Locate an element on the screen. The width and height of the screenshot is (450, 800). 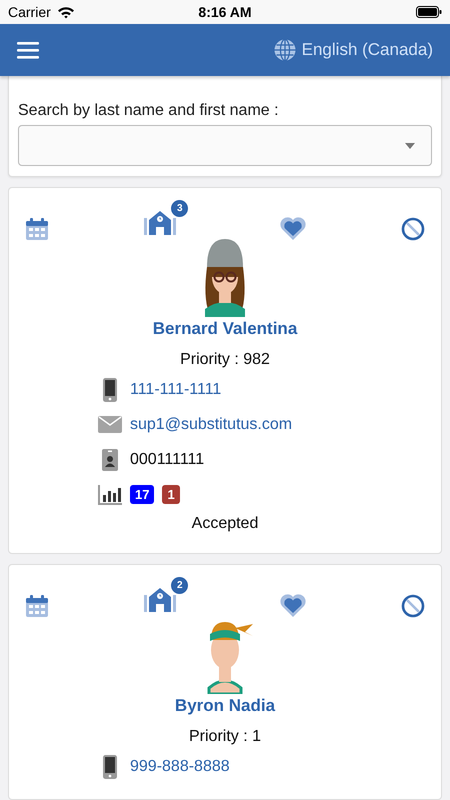
globe-icon is located at coordinates (285, 50).